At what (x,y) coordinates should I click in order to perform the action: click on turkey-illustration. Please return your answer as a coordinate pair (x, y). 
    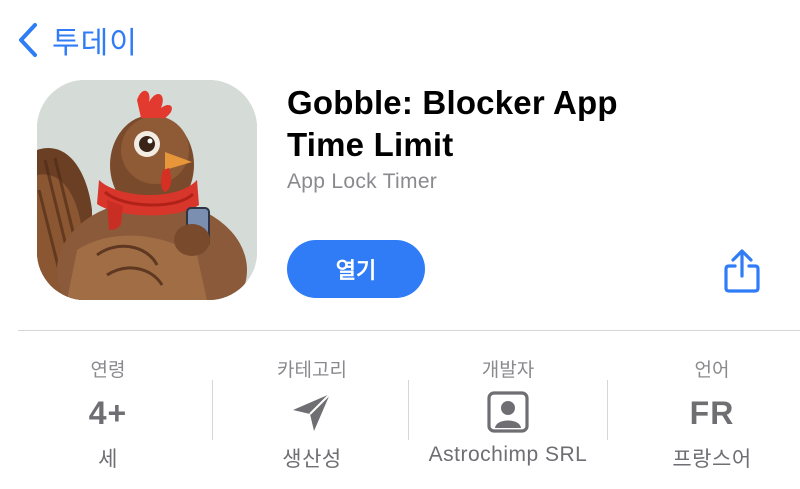
    Looking at the image, I should click on (147, 190).